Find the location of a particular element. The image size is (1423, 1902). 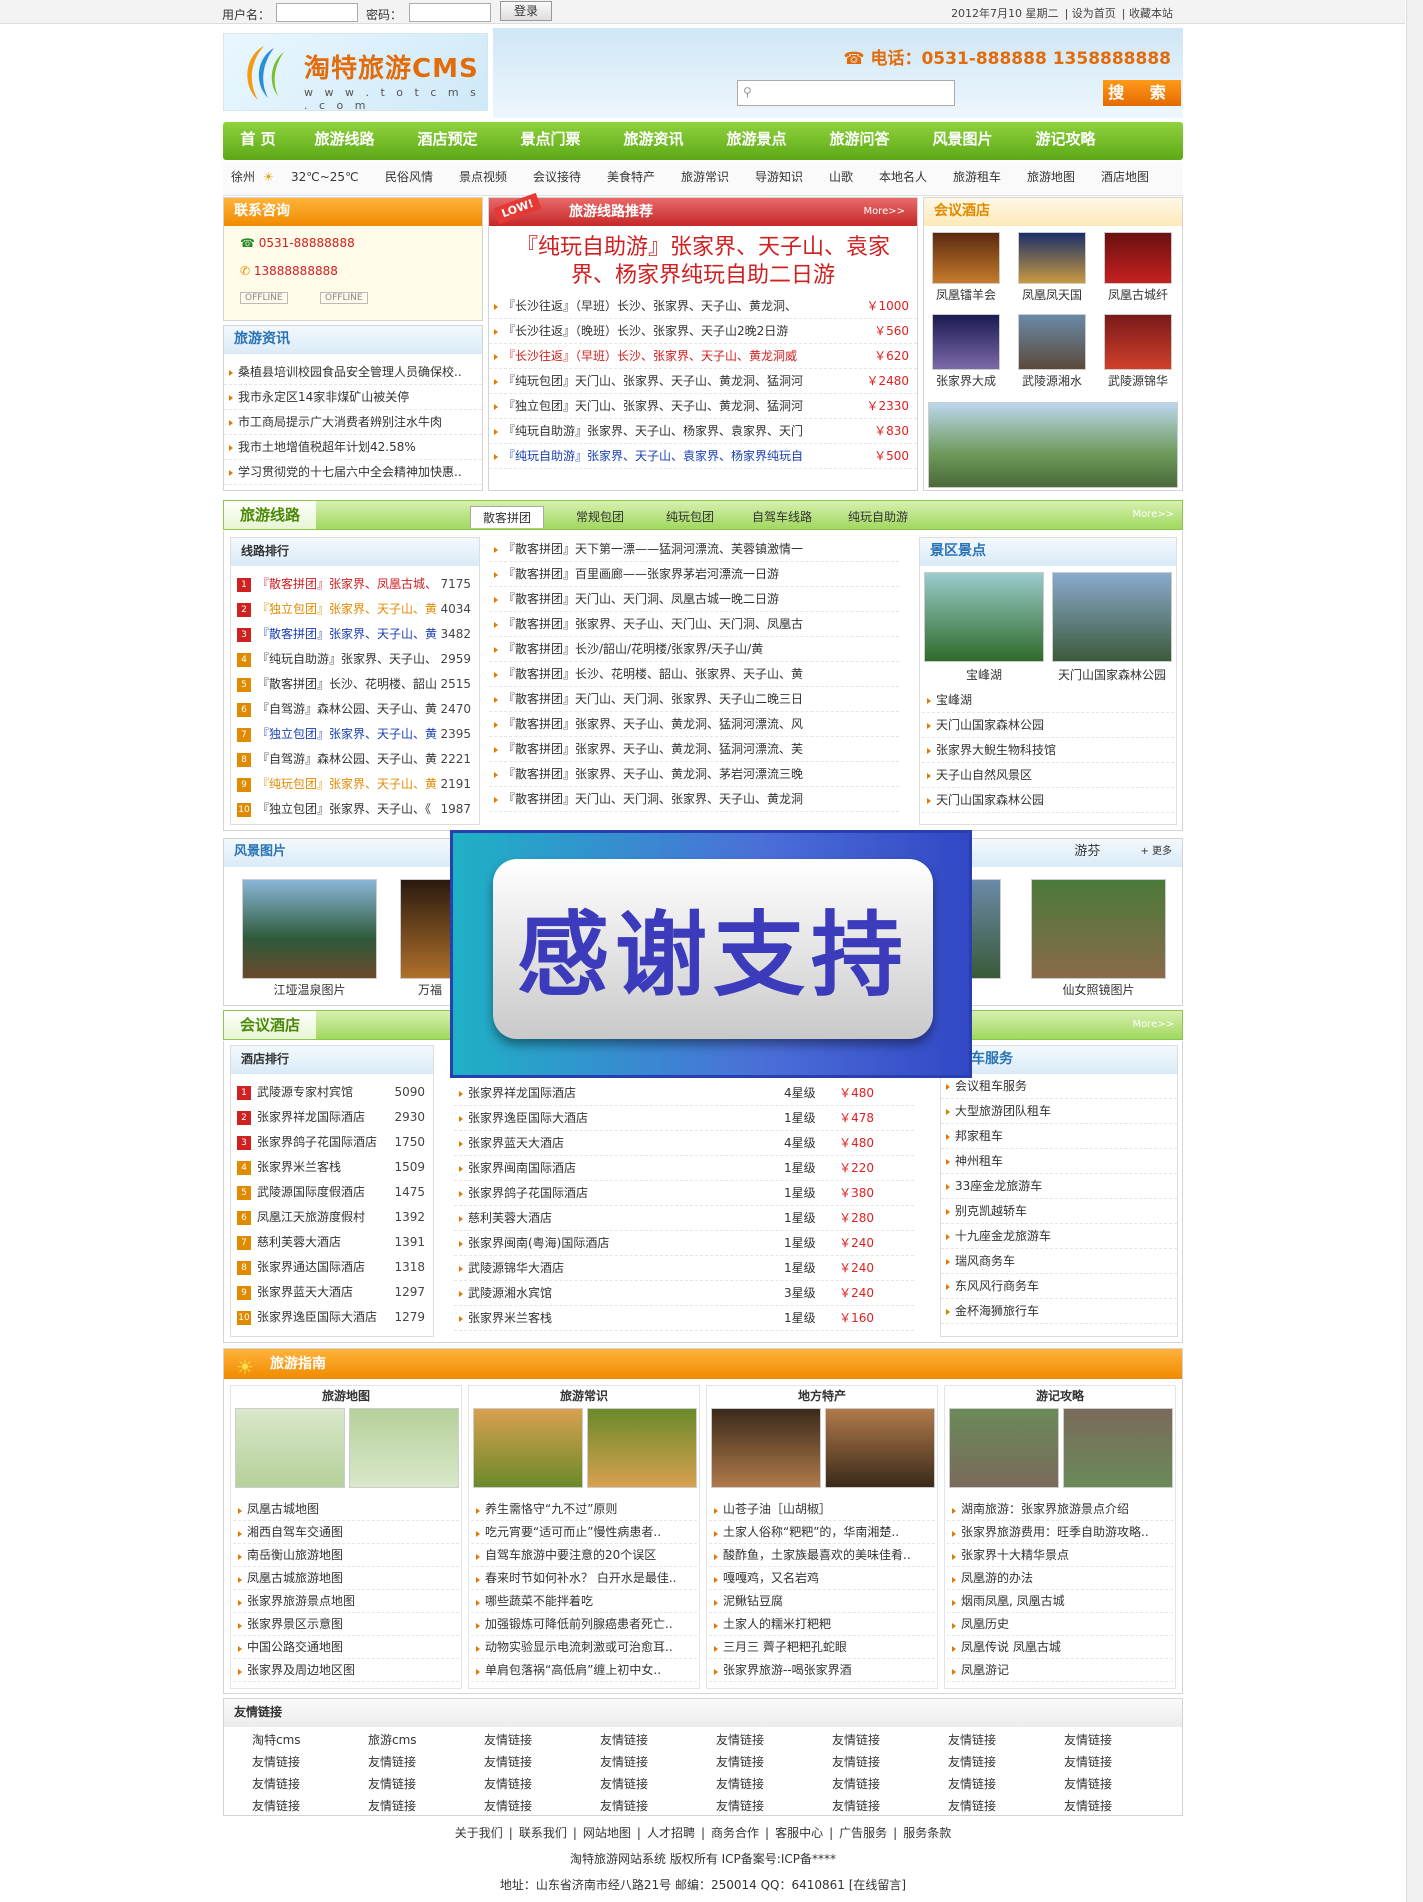

friend-link: 淘特cms is located at coordinates (276, 1739).